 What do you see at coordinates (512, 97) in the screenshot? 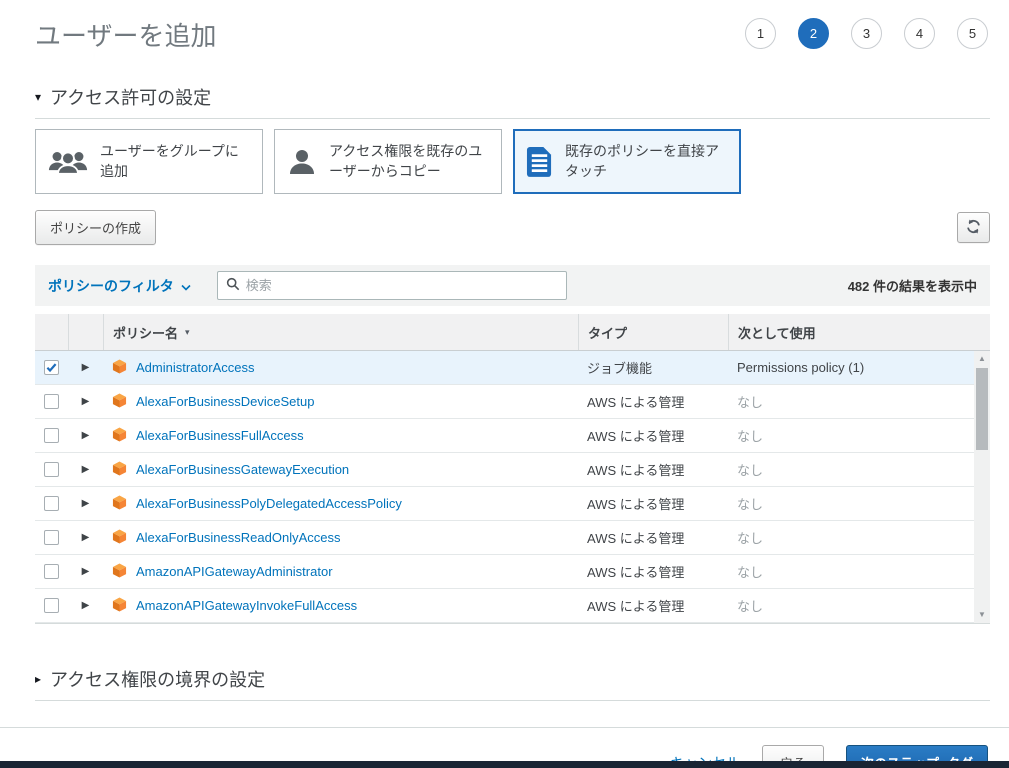
I see `permissions-section-header: ▾ アクセス許可の設定` at bounding box center [512, 97].